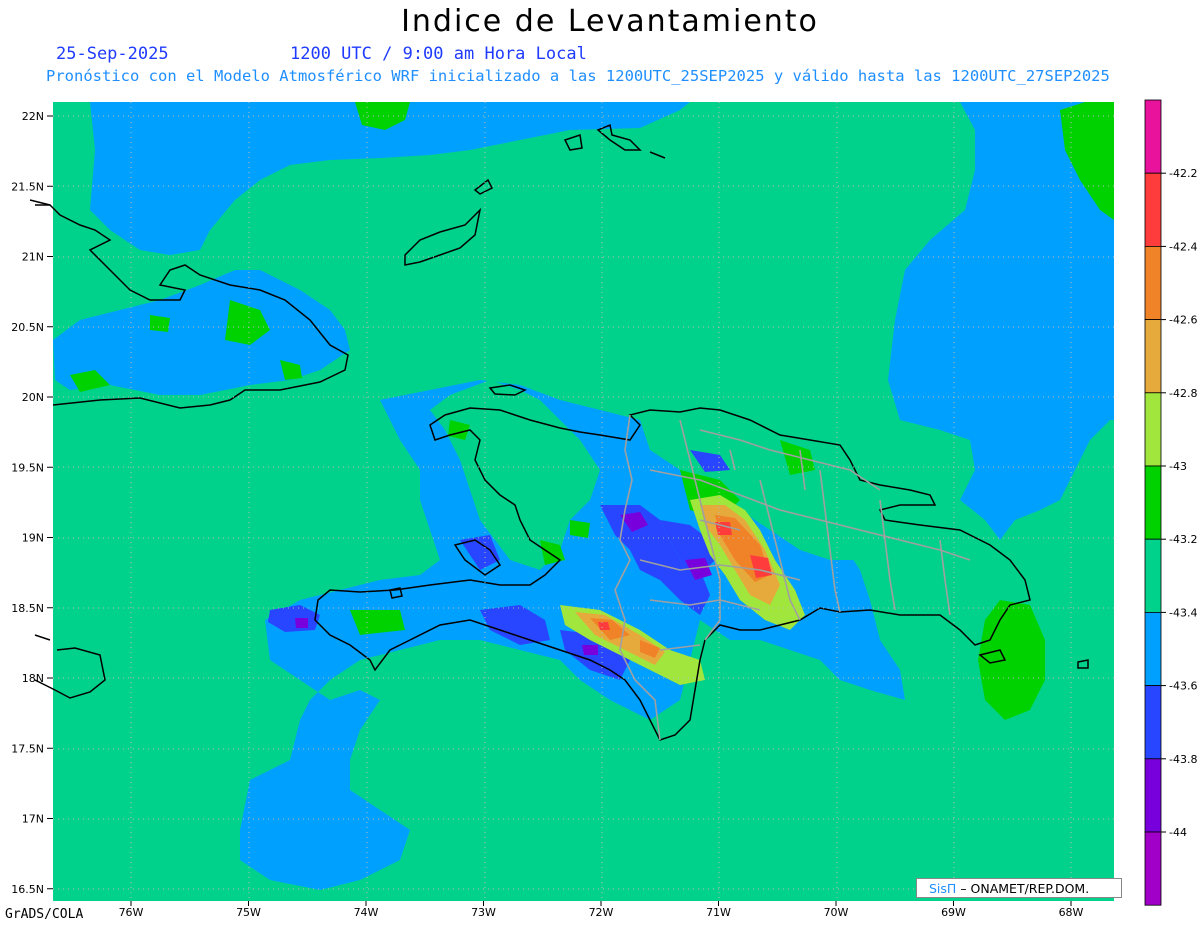 This screenshot has width=1200, height=927. Describe the element at coordinates (33, 116) in the screenshot. I see `lat-tick-label: 22N` at that location.